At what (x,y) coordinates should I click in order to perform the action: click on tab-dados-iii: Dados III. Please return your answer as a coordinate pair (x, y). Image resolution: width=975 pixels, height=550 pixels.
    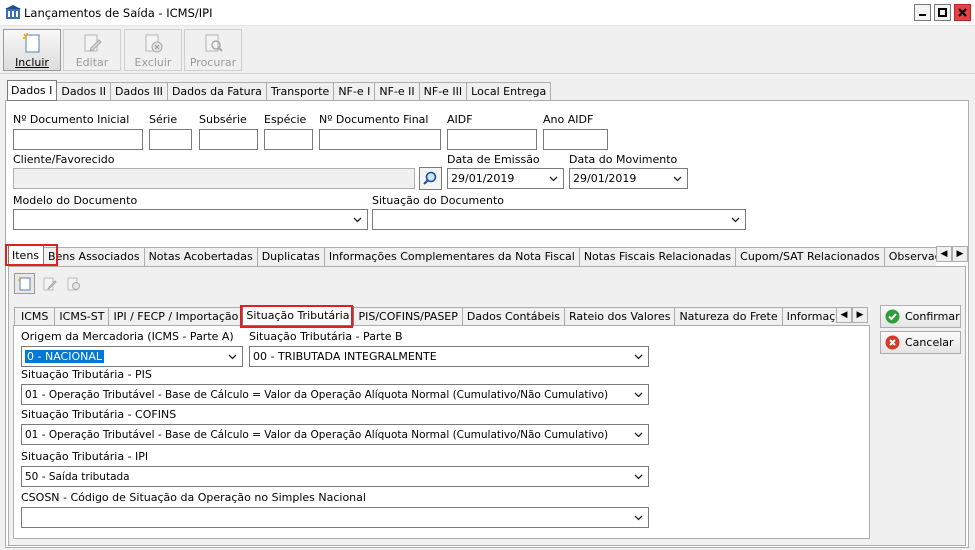
    Looking at the image, I should click on (139, 91).